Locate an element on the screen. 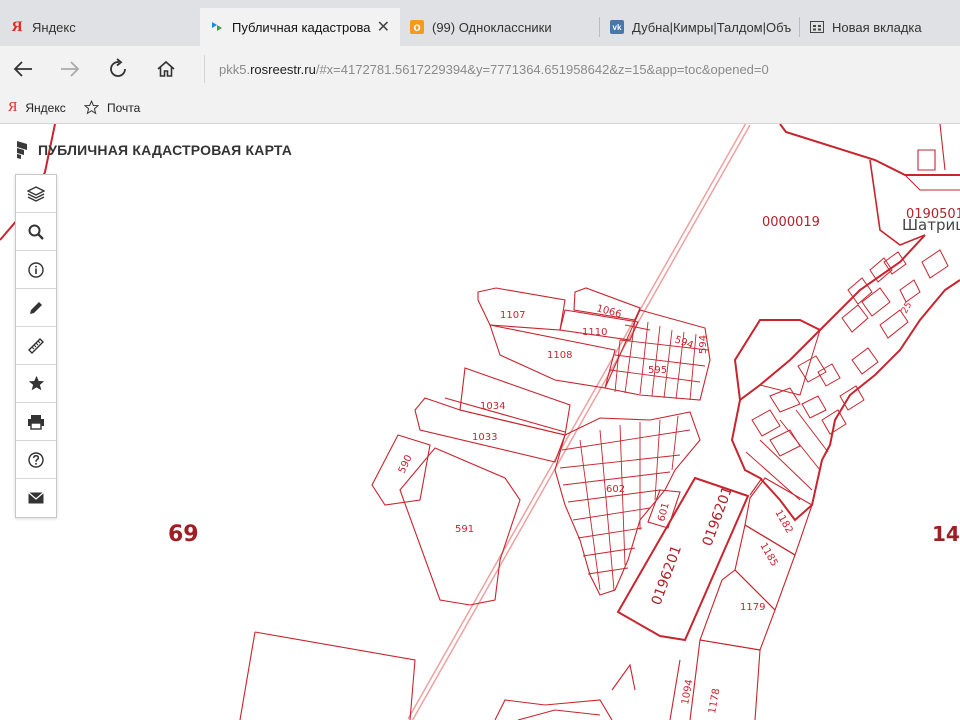 This screenshot has width=960, height=720. url-prefix: pkk5. is located at coordinates (235, 69).